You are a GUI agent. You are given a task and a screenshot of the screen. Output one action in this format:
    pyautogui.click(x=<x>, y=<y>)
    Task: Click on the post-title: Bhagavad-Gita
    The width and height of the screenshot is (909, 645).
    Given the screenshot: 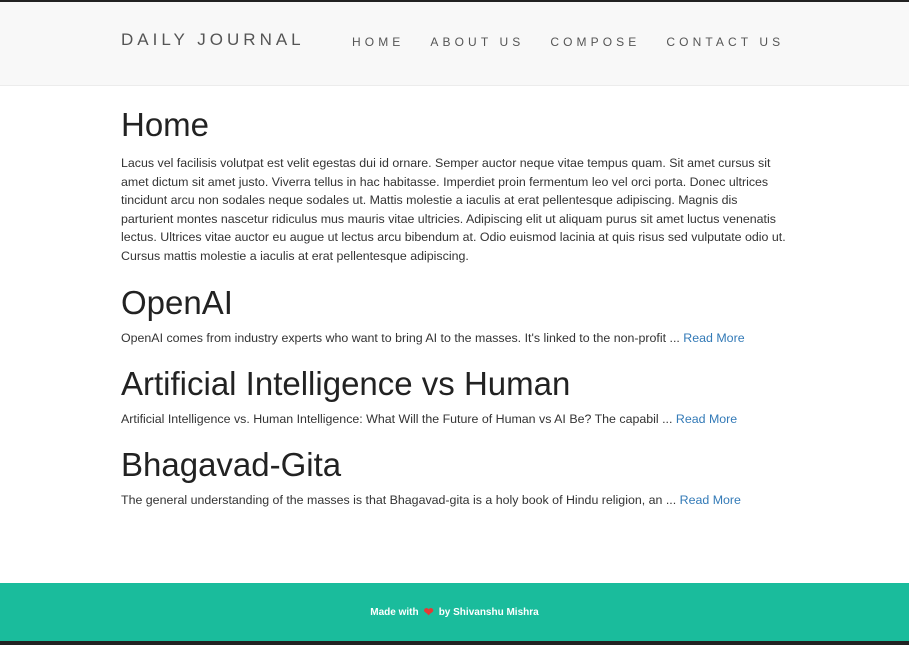 What is the action you would take?
    pyautogui.click(x=231, y=464)
    